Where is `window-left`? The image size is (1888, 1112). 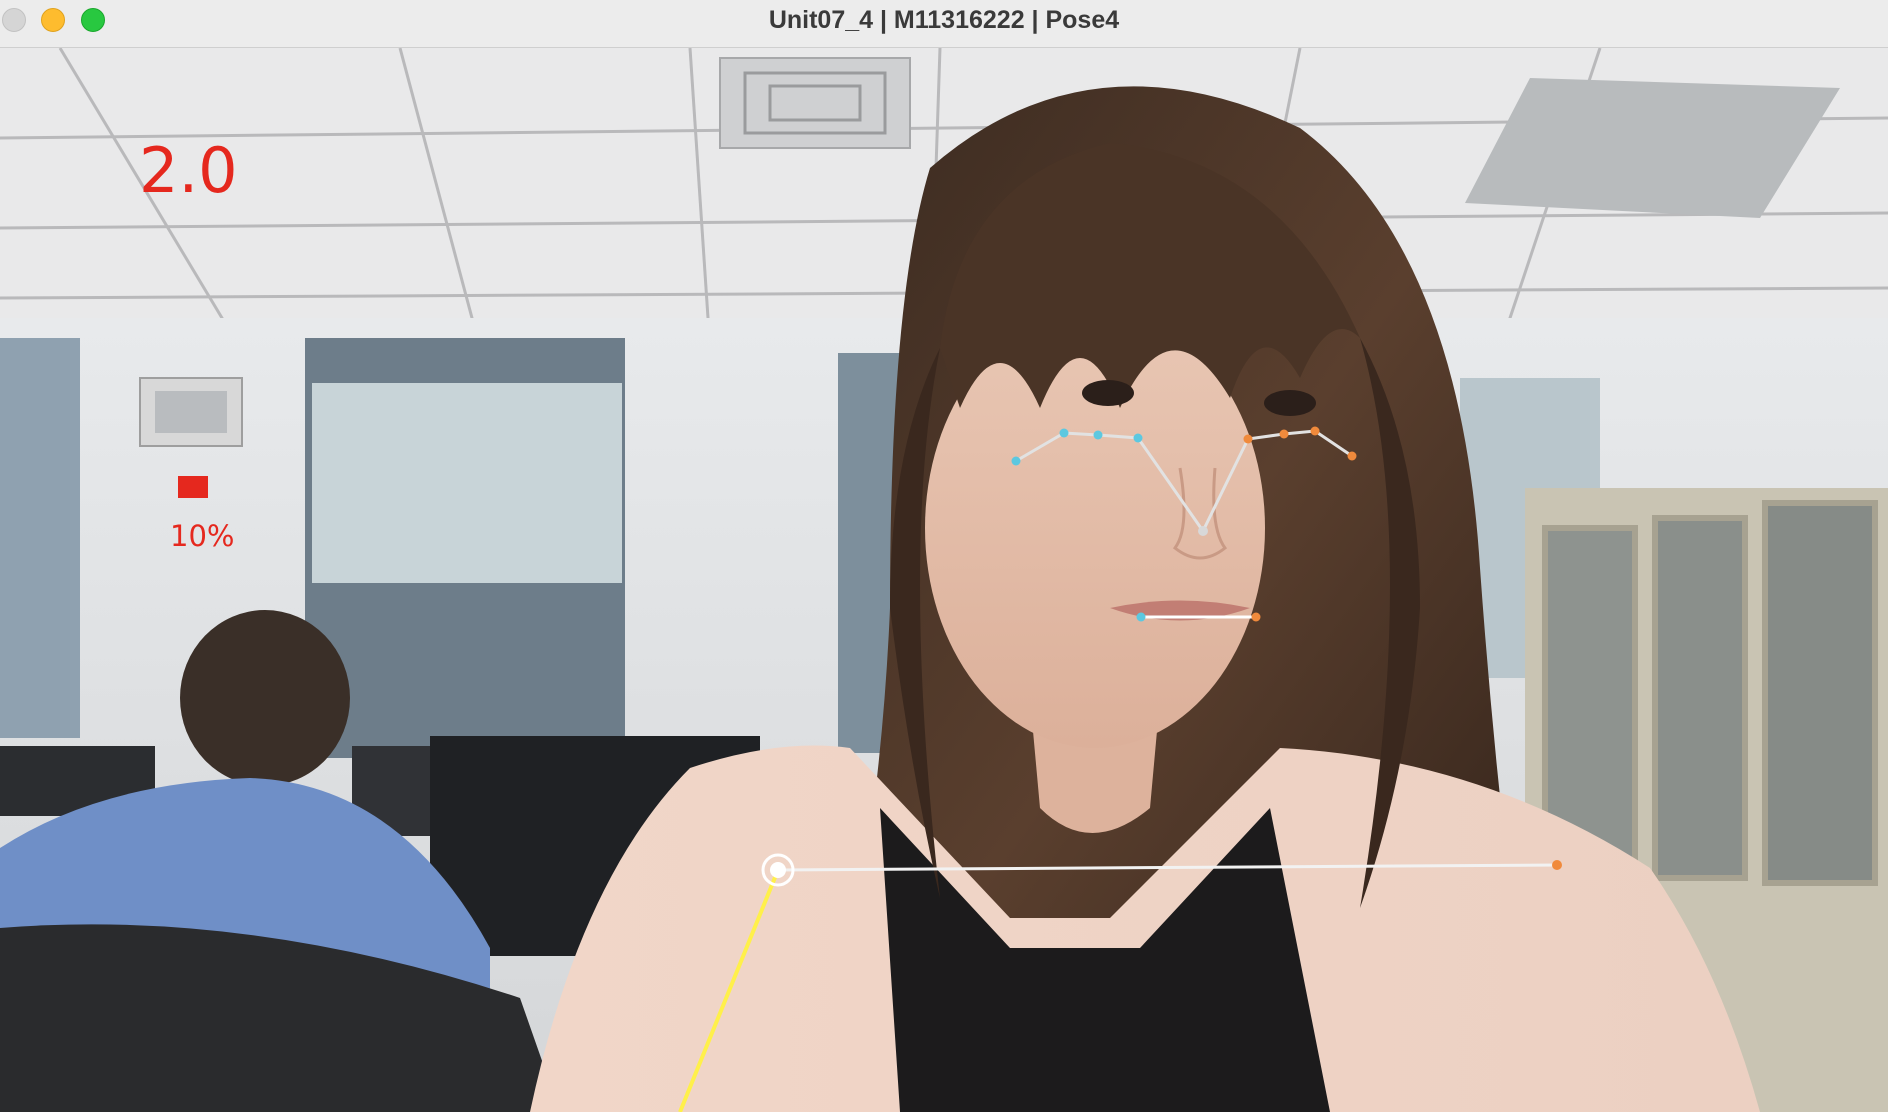
window-left is located at coordinates (40, 538).